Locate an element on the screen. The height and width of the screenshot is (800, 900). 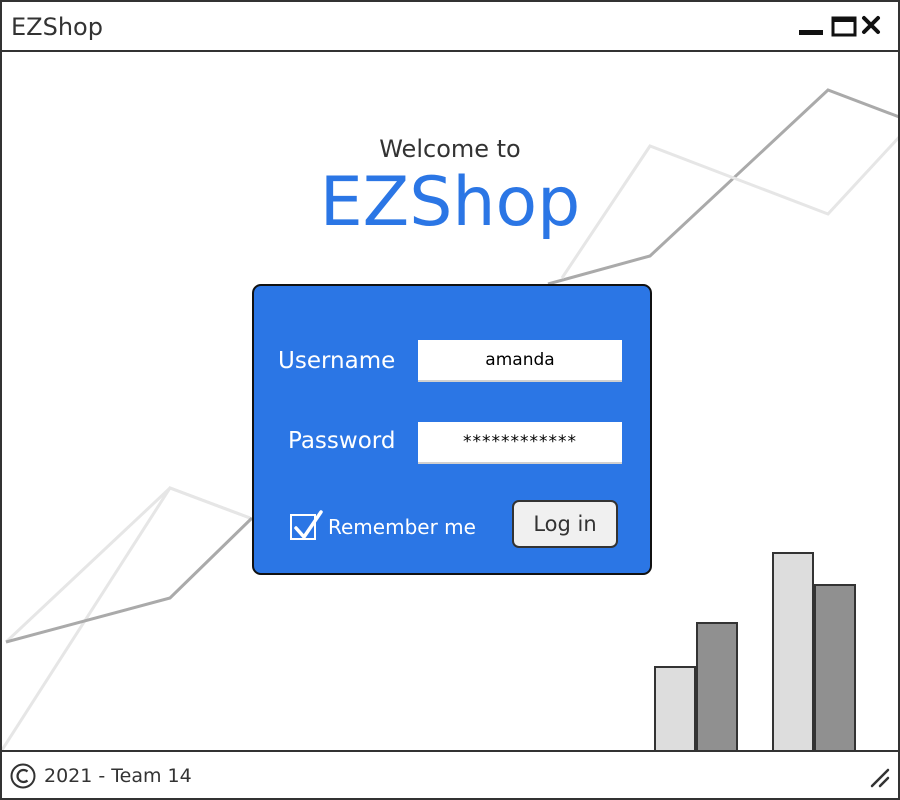
close-icon is located at coordinates (871, 25).